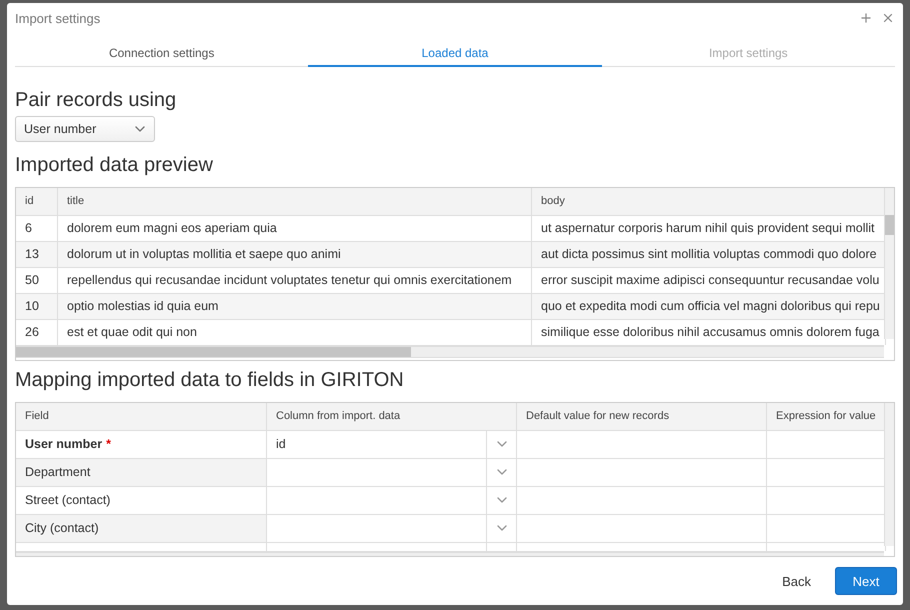 The height and width of the screenshot is (610, 910). Describe the element at coordinates (37, 254) in the screenshot. I see `table-cell: 13` at that location.